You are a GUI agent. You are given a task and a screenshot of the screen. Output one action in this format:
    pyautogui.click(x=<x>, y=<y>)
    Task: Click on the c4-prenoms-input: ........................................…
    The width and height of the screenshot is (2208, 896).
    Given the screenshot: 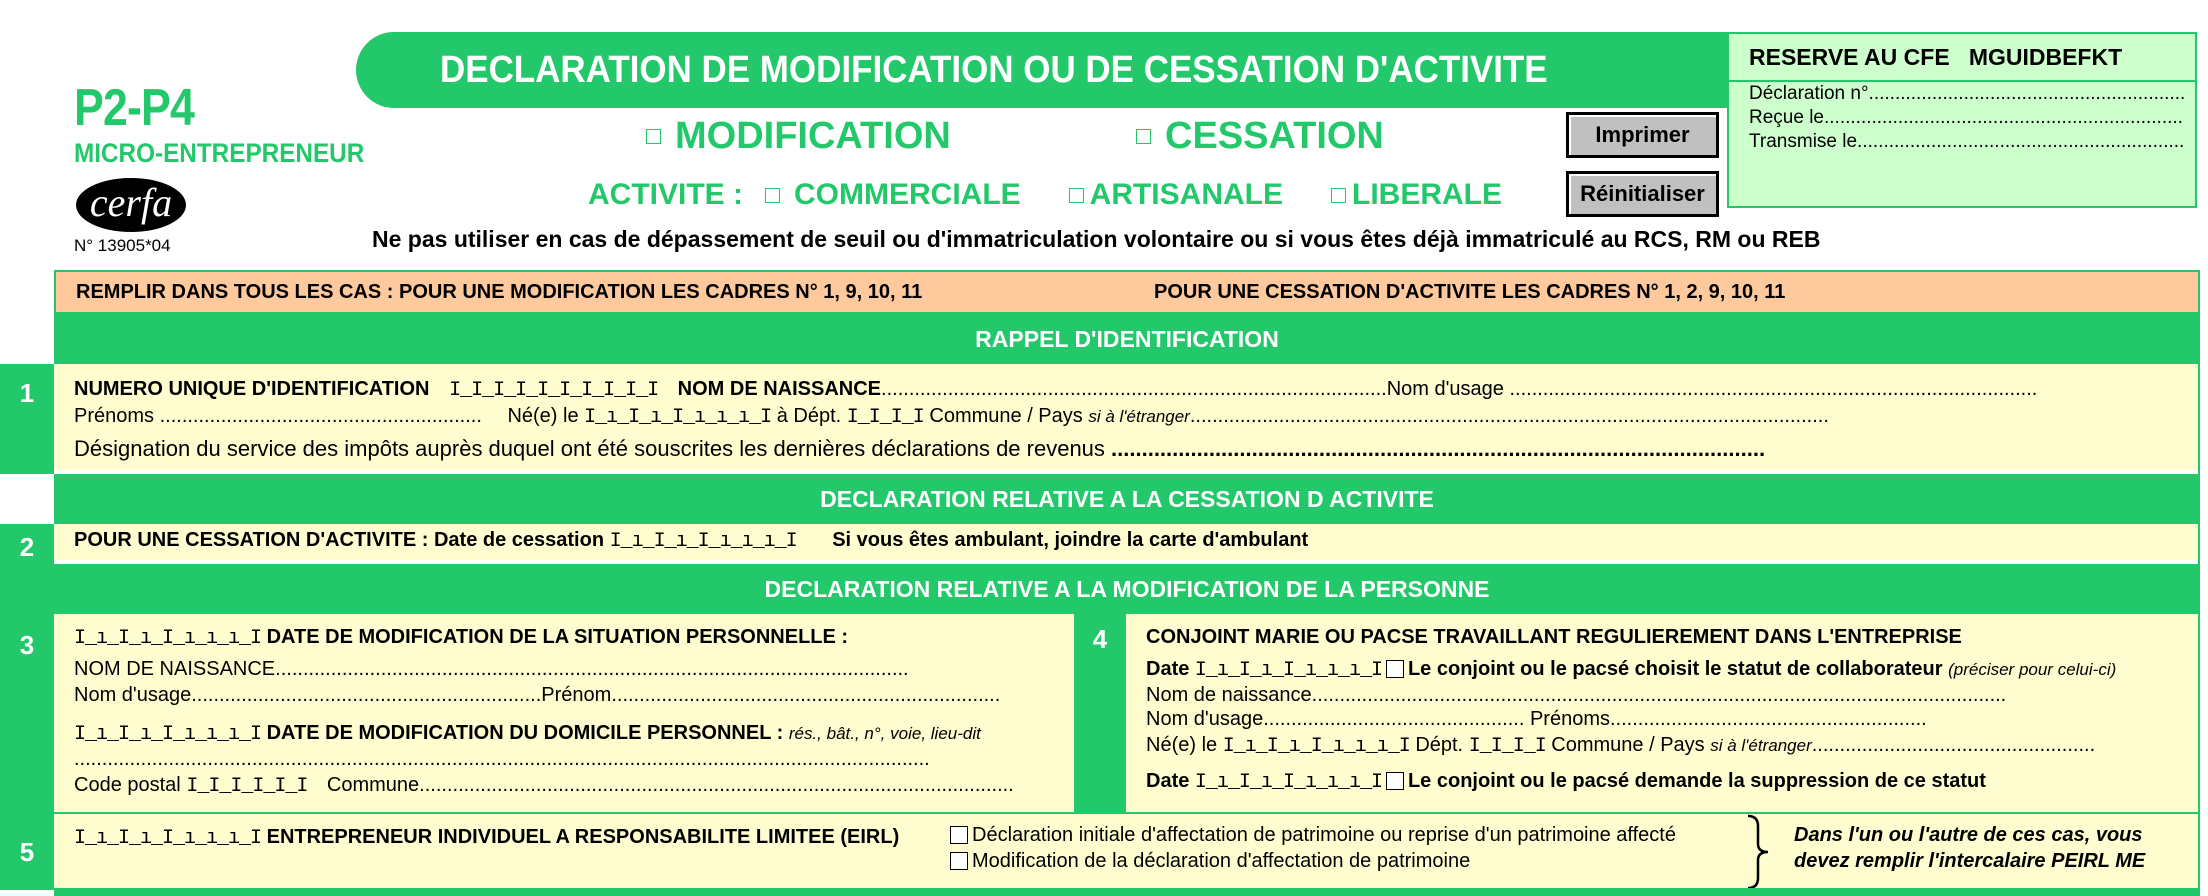 What is the action you would take?
    pyautogui.click(x=1768, y=719)
    